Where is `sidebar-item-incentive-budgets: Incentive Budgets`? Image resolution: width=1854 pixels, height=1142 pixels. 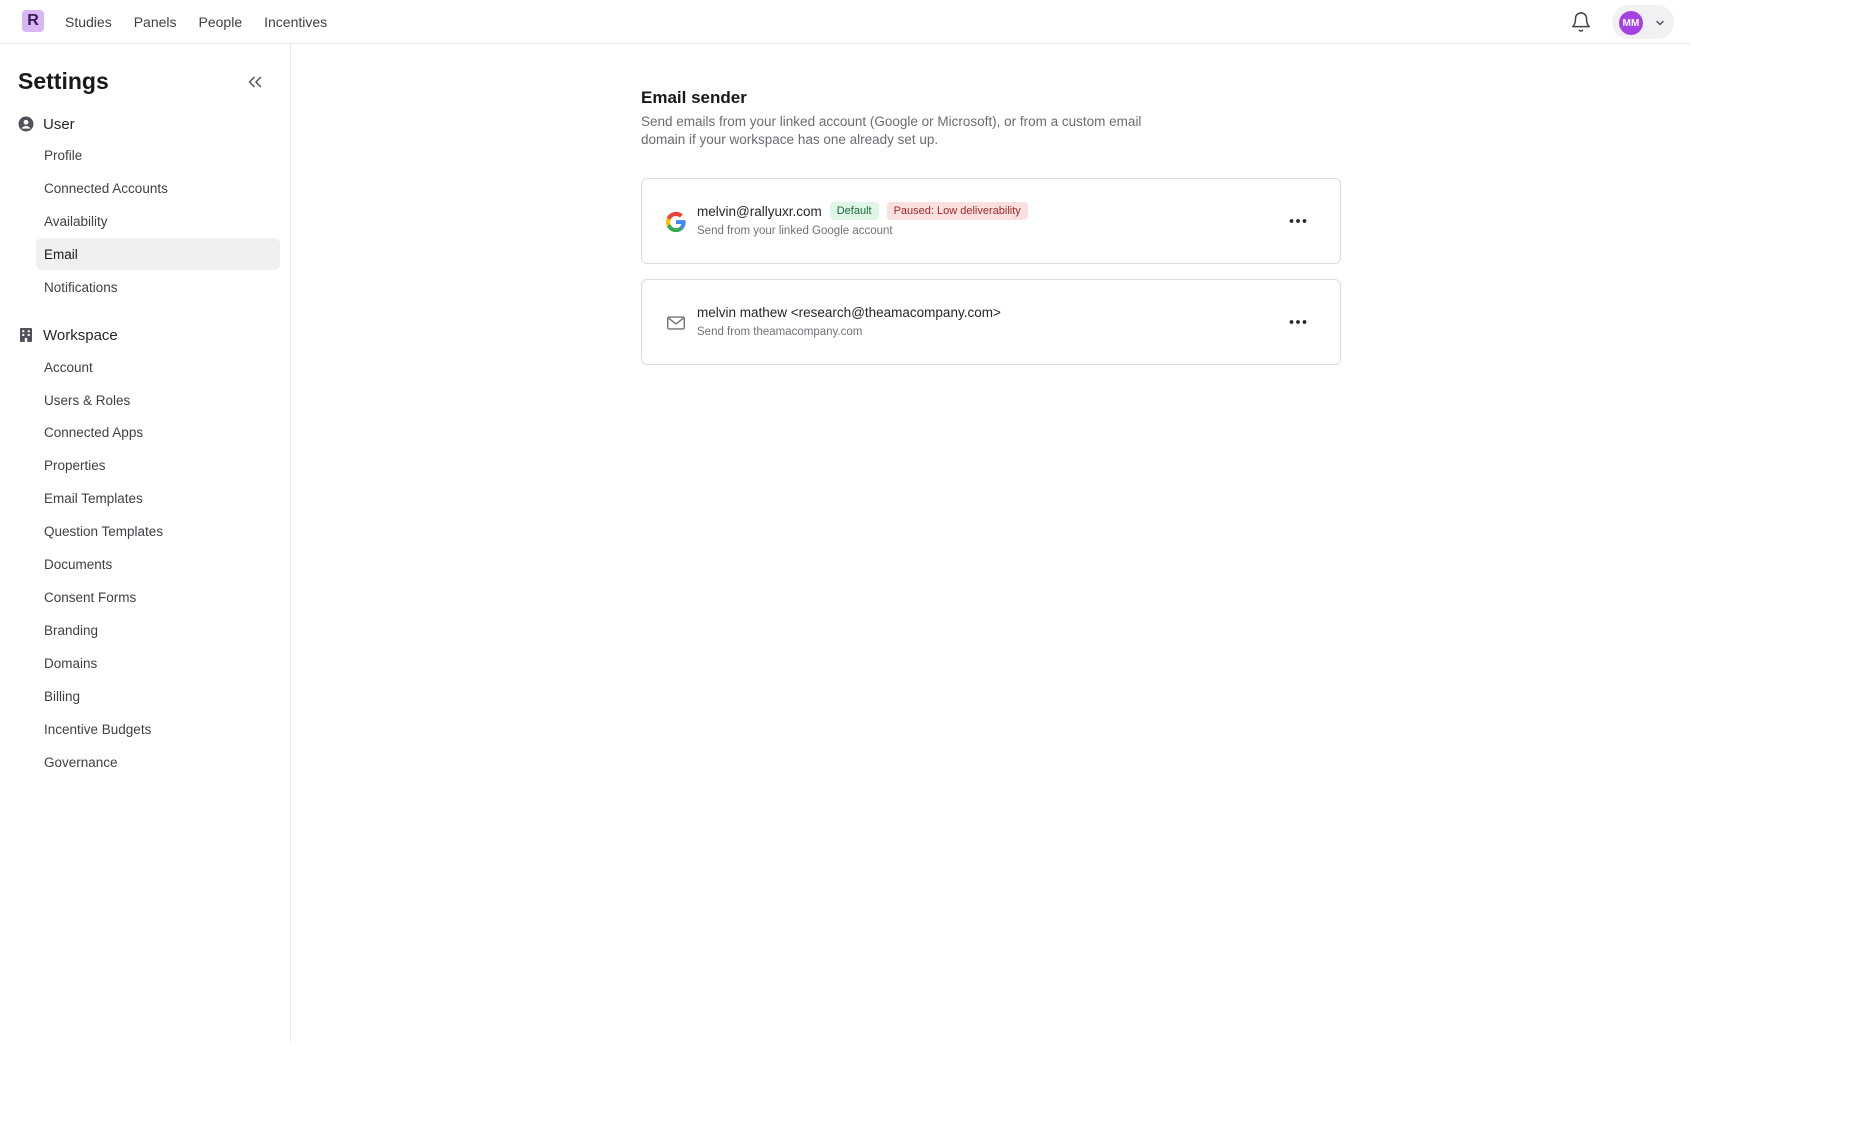 sidebar-item-incentive-budgets: Incentive Budgets is located at coordinates (158, 729).